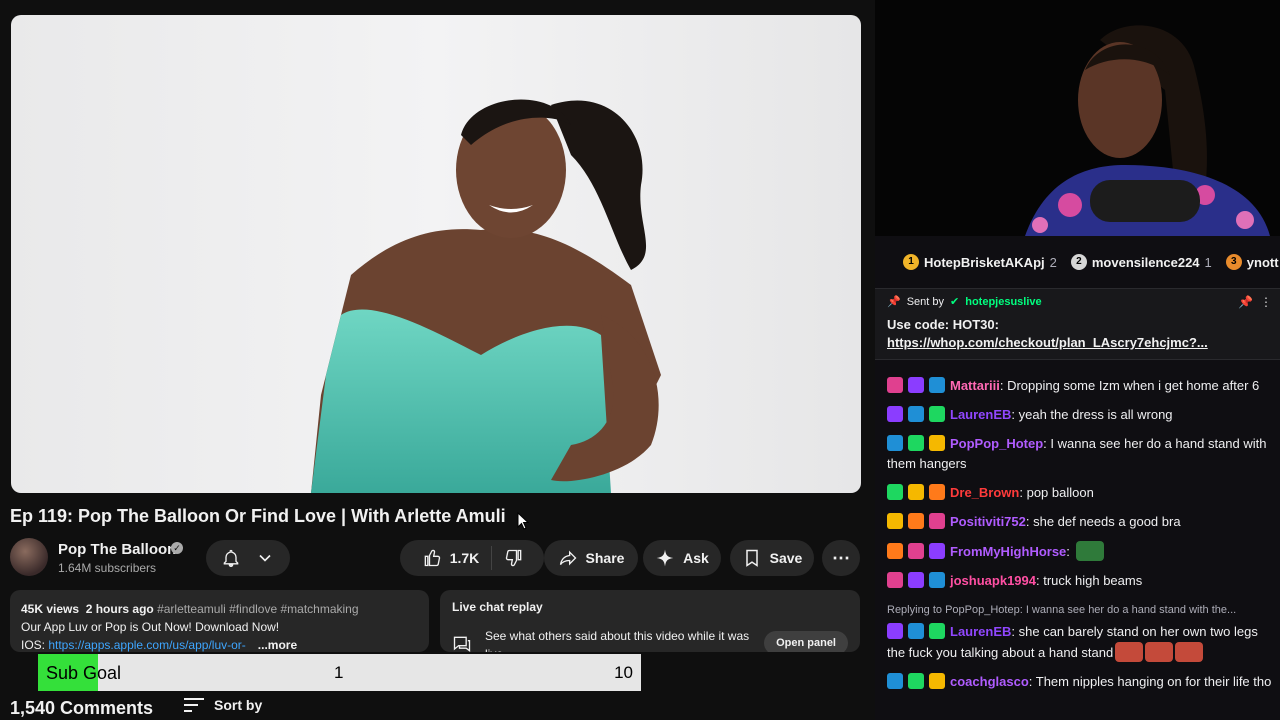 The height and width of the screenshot is (720, 1280). I want to click on leaderboard-entry: 1 HotepBrisketAKApj 2, so click(980, 262).